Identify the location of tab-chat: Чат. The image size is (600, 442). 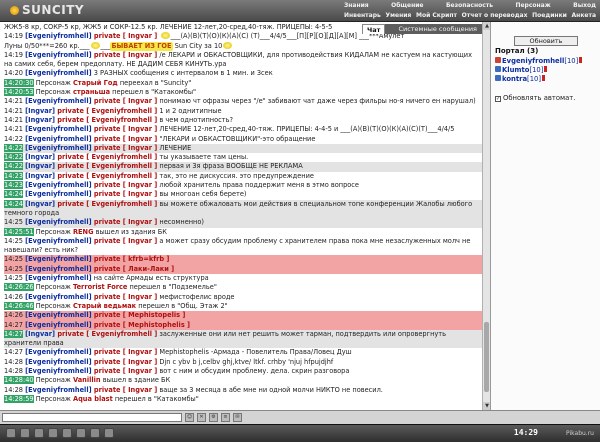
(374, 29).